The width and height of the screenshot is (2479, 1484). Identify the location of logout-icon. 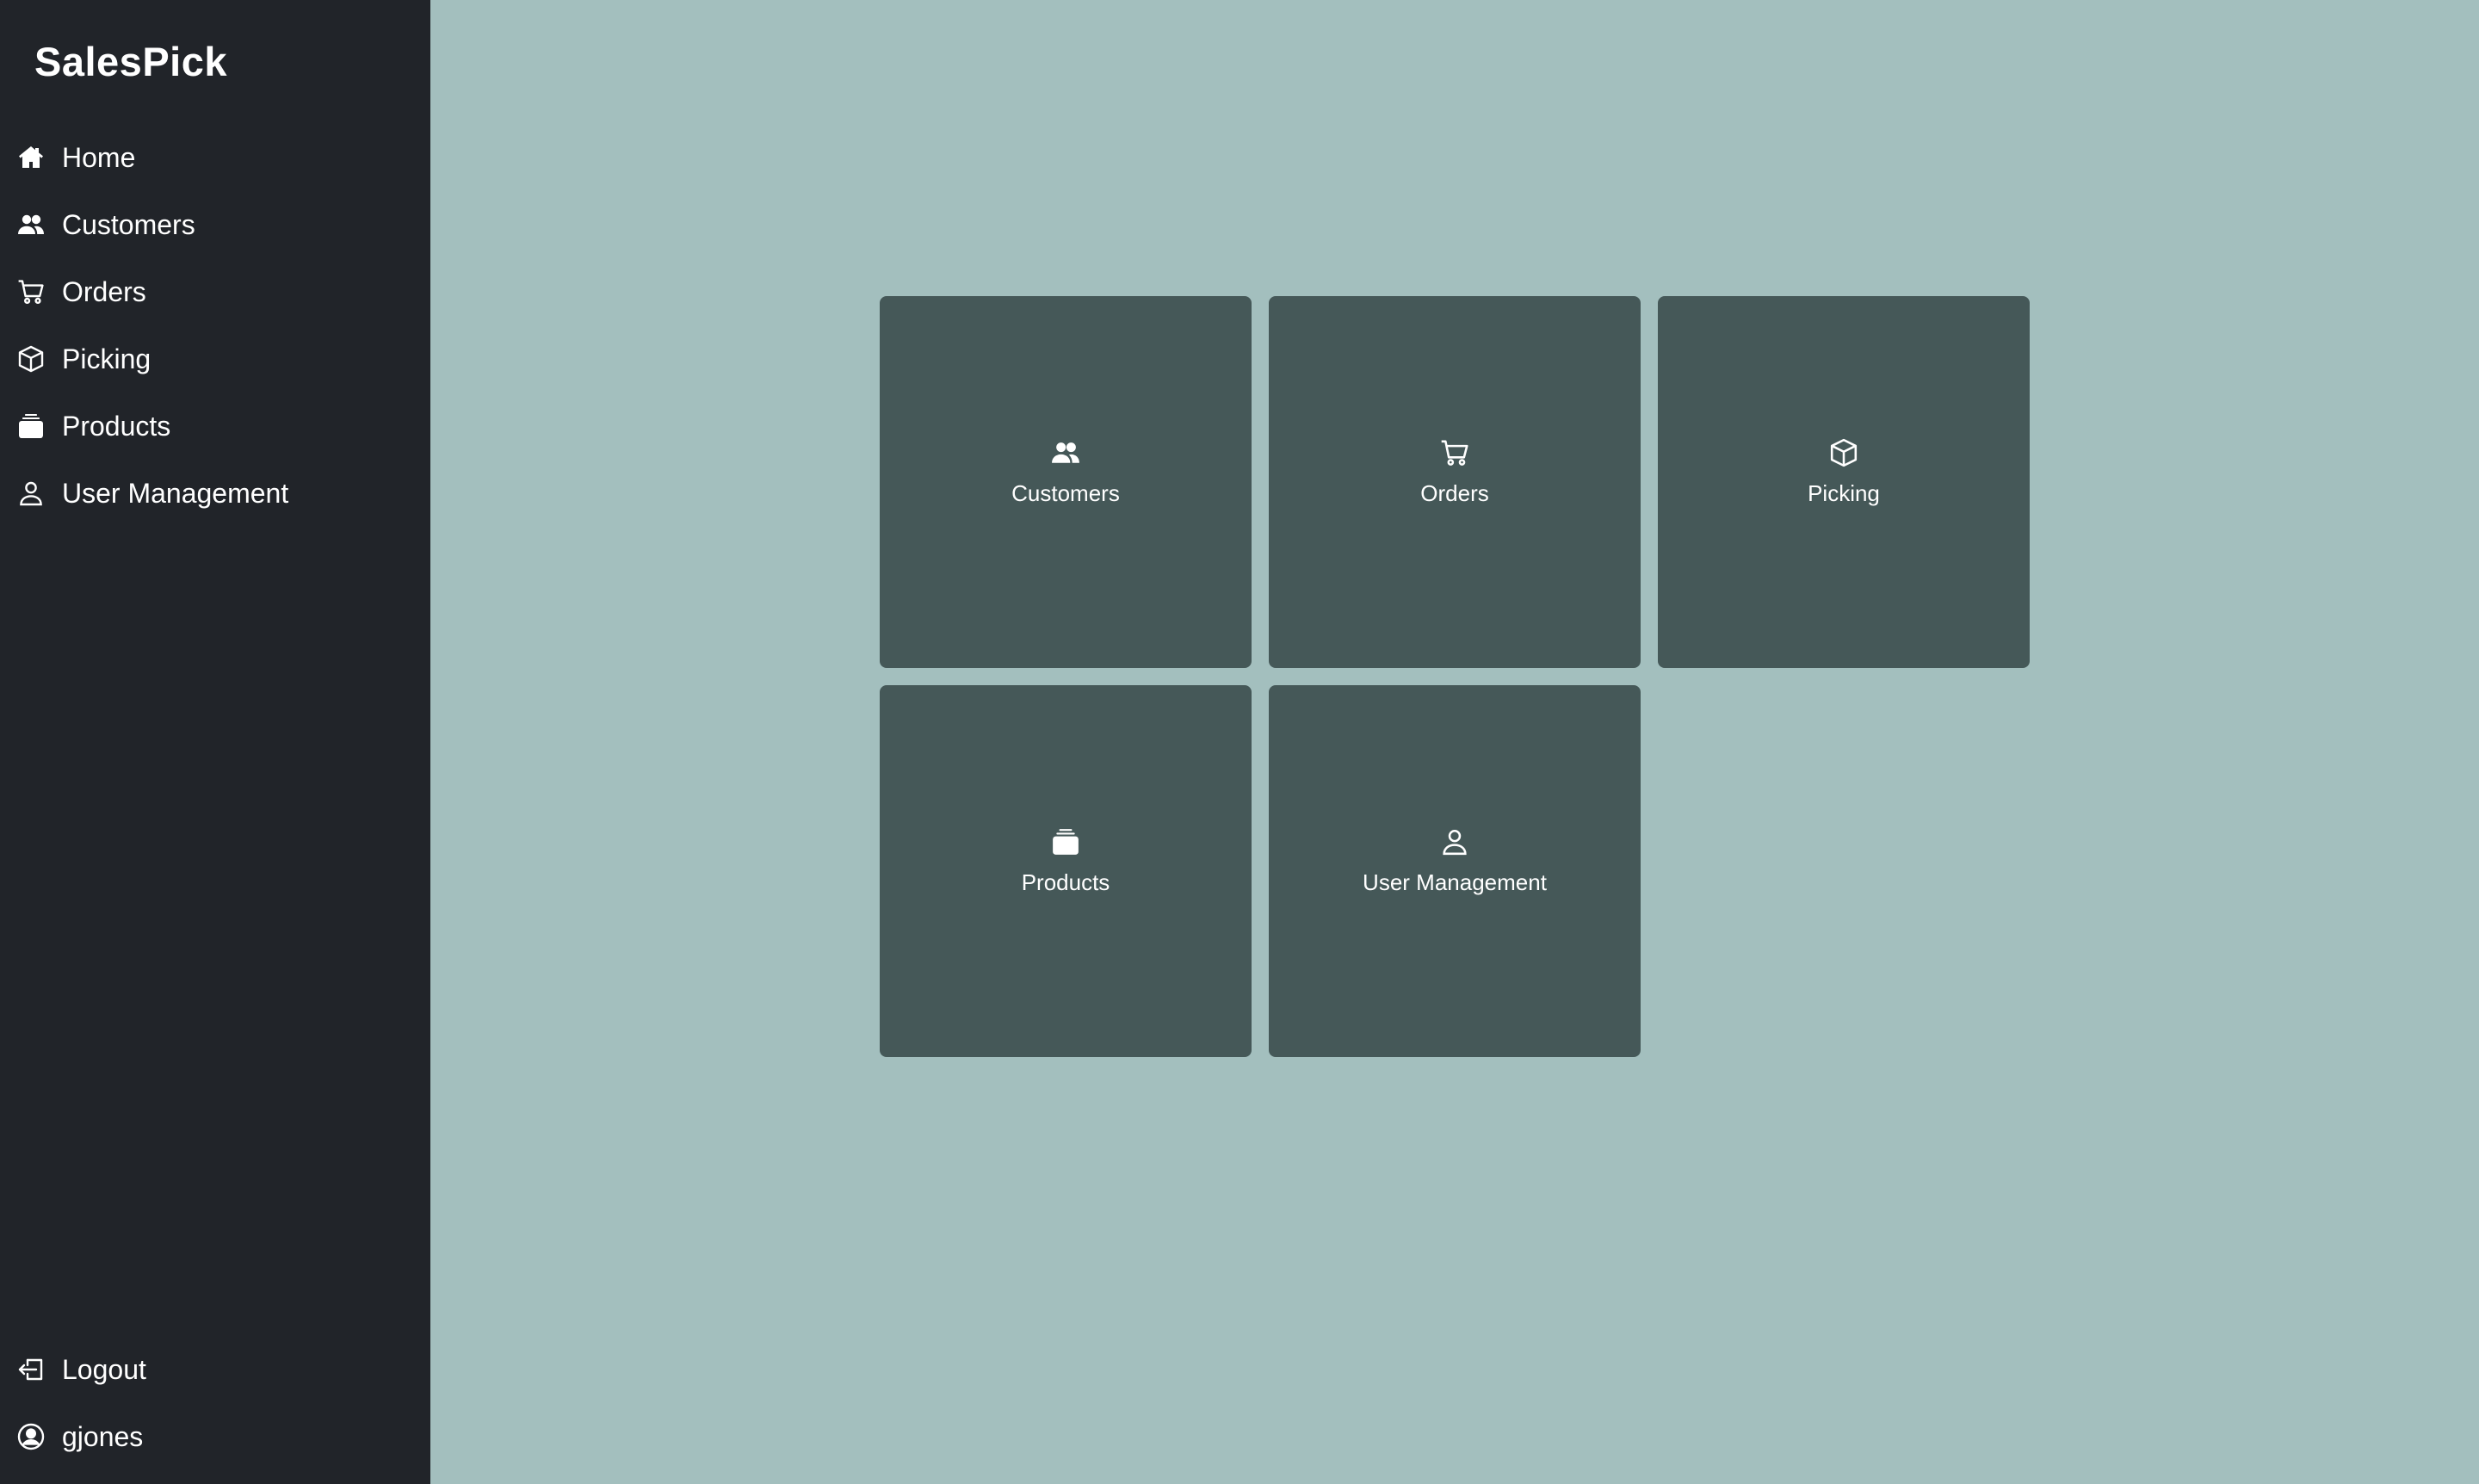
(30, 1369).